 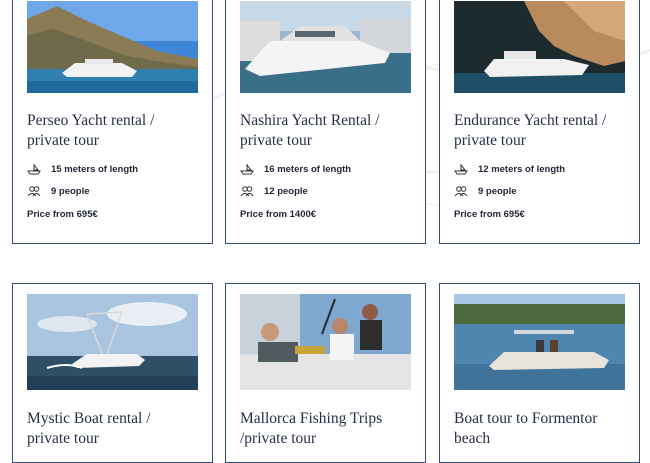 I want to click on spec-people: 12 people, so click(x=274, y=191).